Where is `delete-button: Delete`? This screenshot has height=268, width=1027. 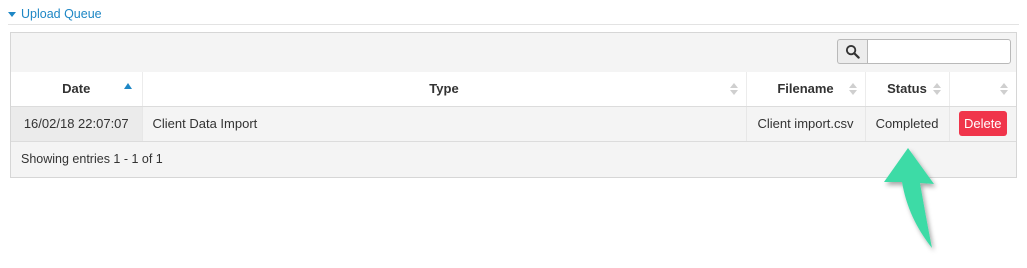
delete-button: Delete is located at coordinates (982, 123).